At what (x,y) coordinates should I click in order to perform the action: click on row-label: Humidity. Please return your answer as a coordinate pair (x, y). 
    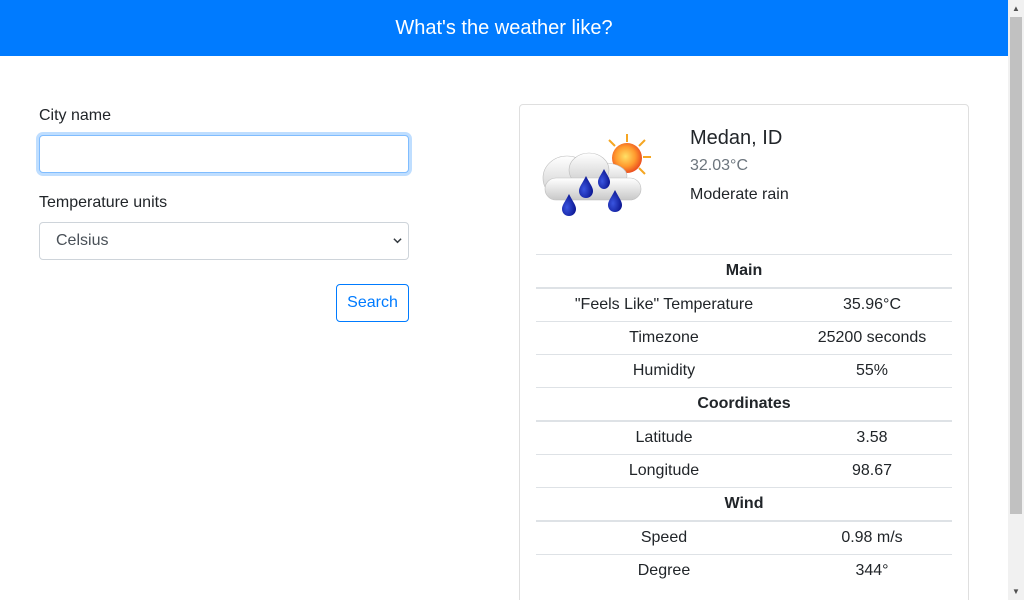
    Looking at the image, I should click on (664, 370).